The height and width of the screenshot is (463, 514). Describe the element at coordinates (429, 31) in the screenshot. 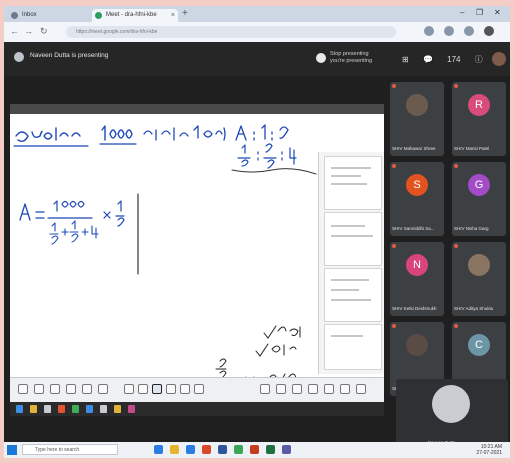

I see `extension-icon` at that location.